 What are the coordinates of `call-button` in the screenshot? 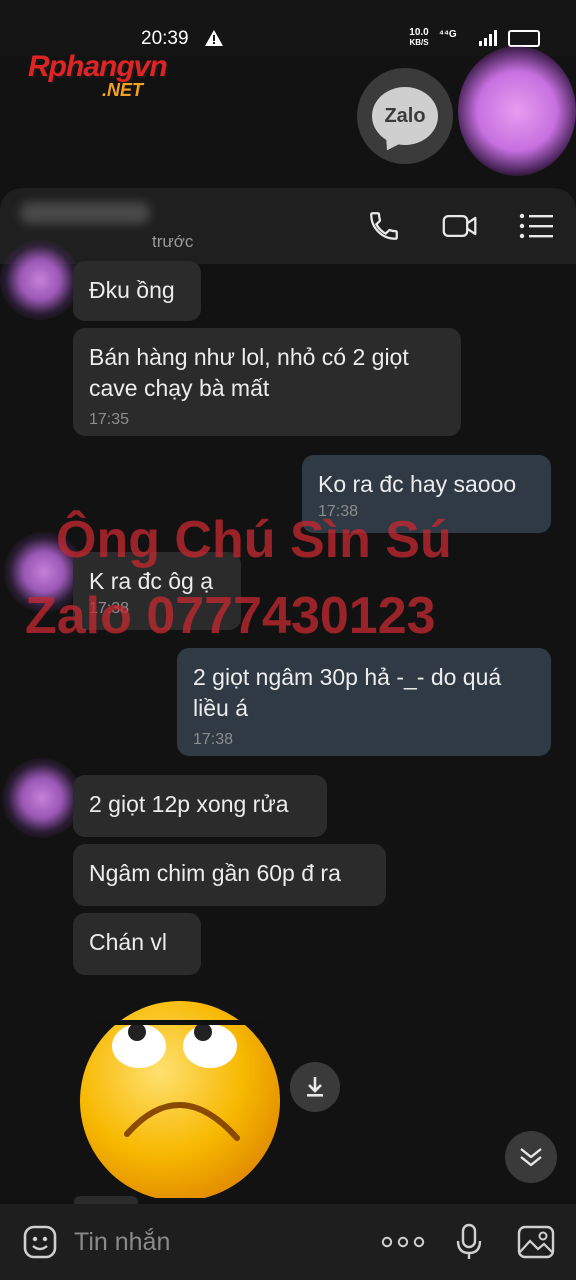 It's located at (384, 226).